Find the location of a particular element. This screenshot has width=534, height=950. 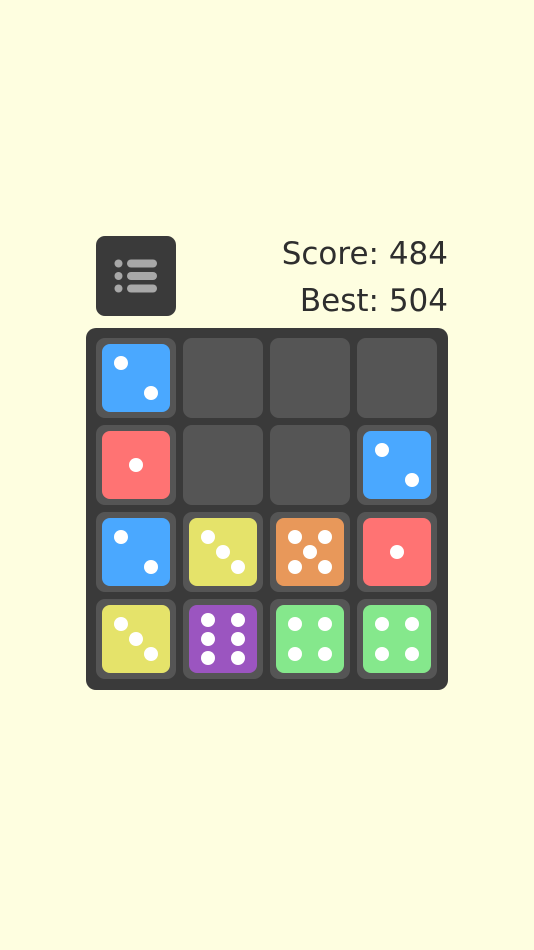

best-score-label: Best: 504 is located at coordinates (373, 301).